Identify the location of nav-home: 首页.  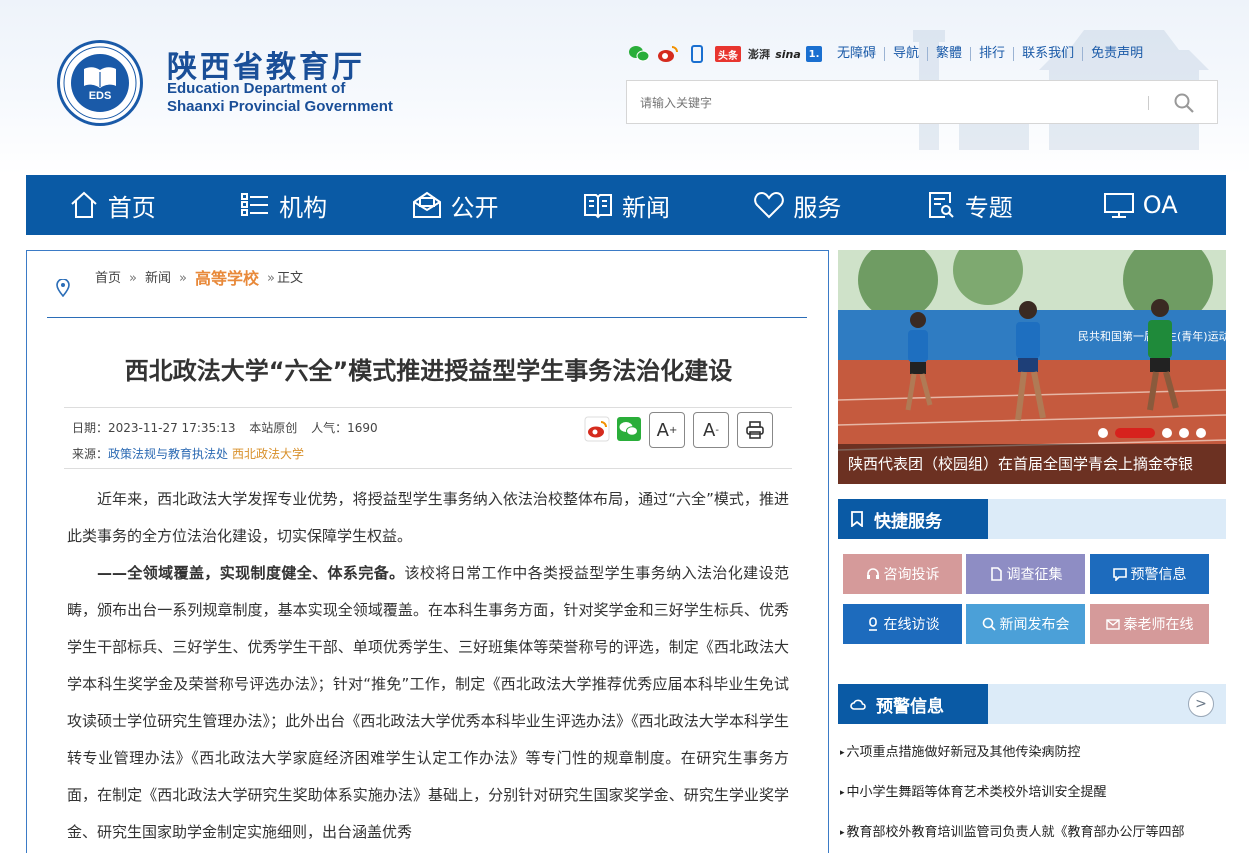
(111, 205).